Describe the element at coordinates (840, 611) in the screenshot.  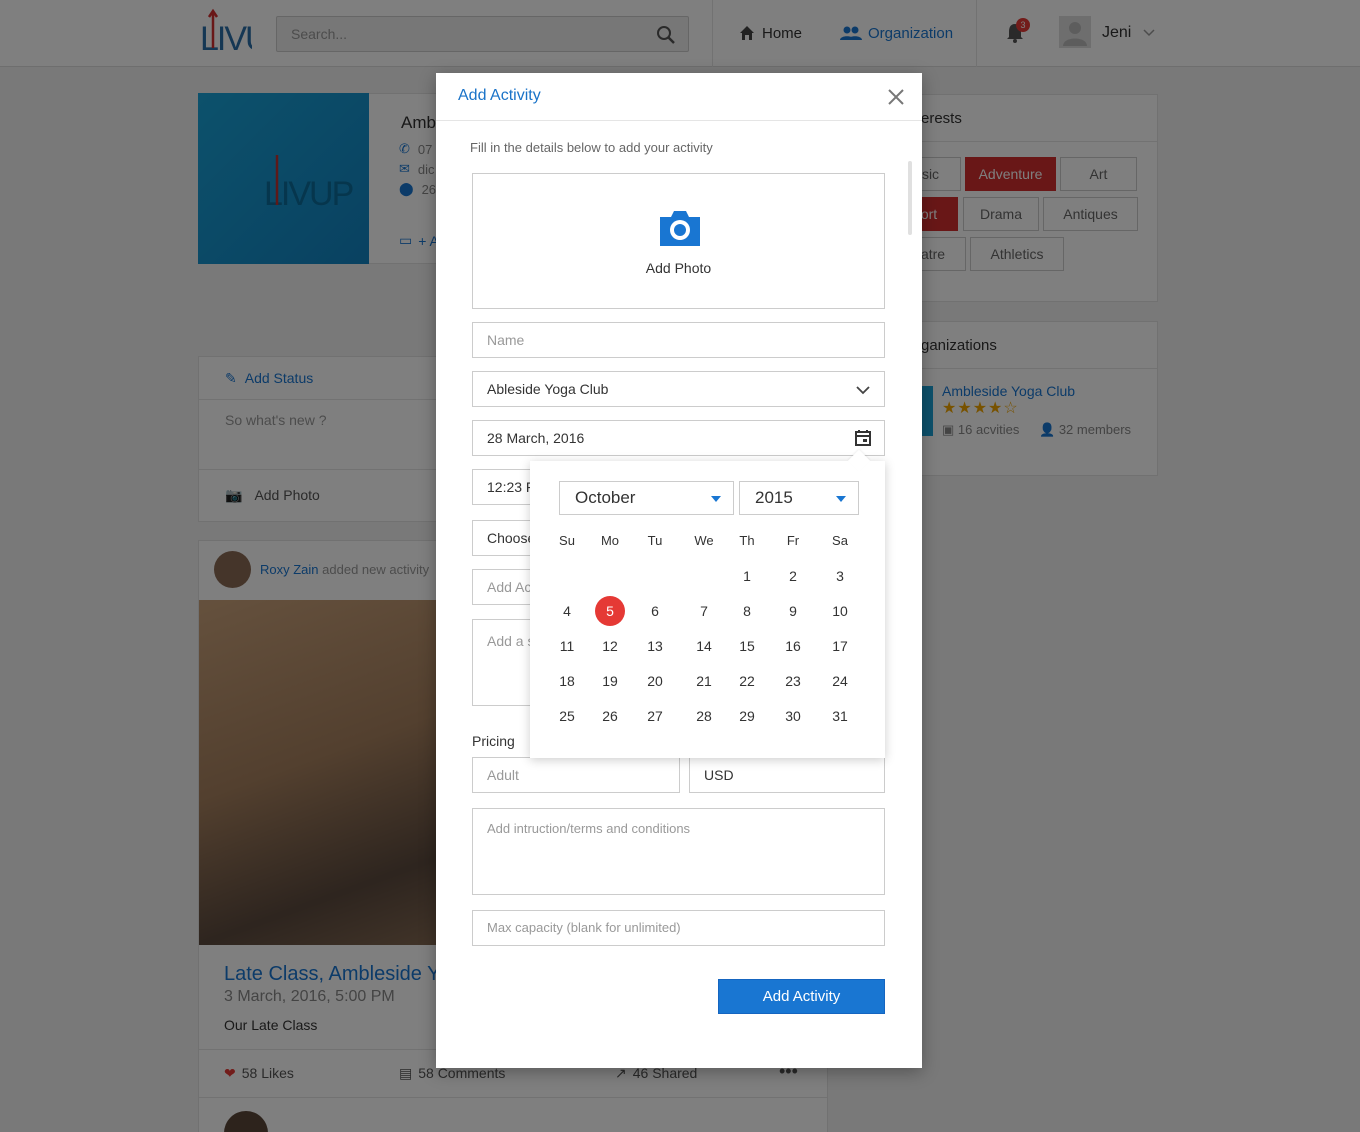
I see `calendar-day: 10` at that location.